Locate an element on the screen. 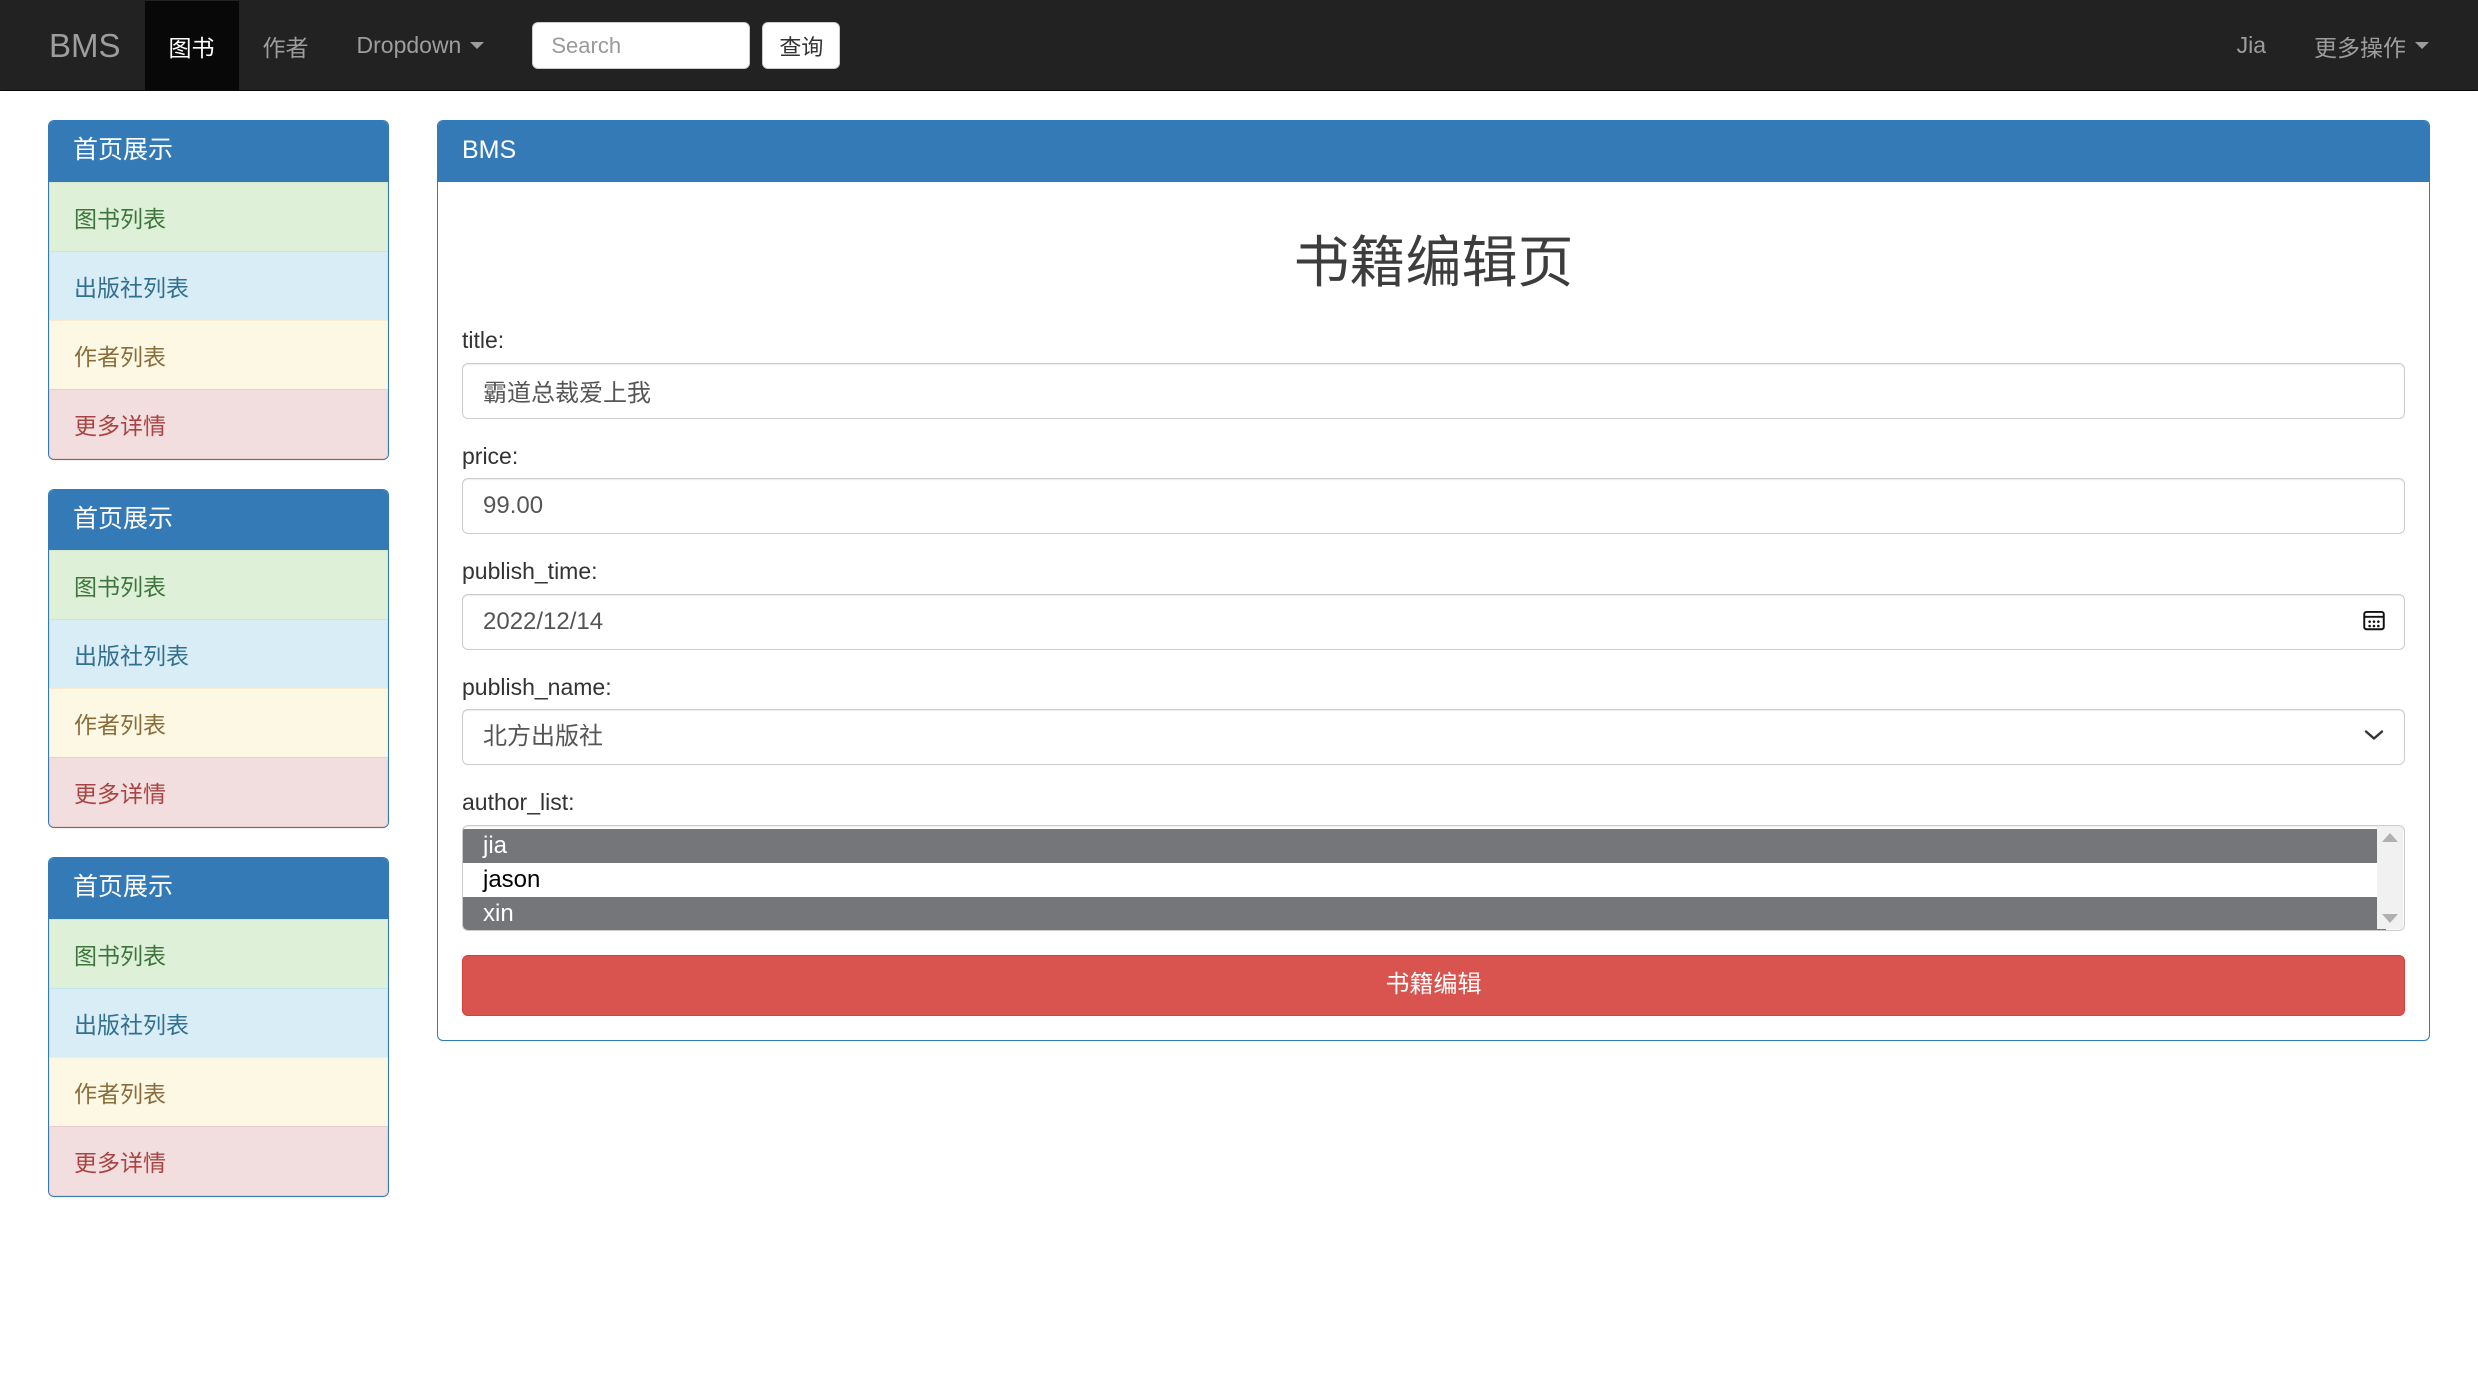 The height and width of the screenshot is (1394, 2478). publish-name-wrapper: 北方出版社 is located at coordinates (1433, 737).